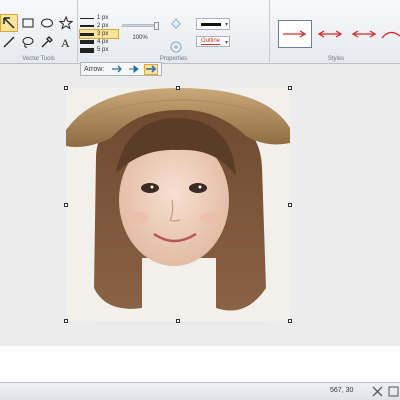 Image resolution: width=400 pixels, height=400 pixels. I want to click on arrow-style-2-button, so click(134, 69).